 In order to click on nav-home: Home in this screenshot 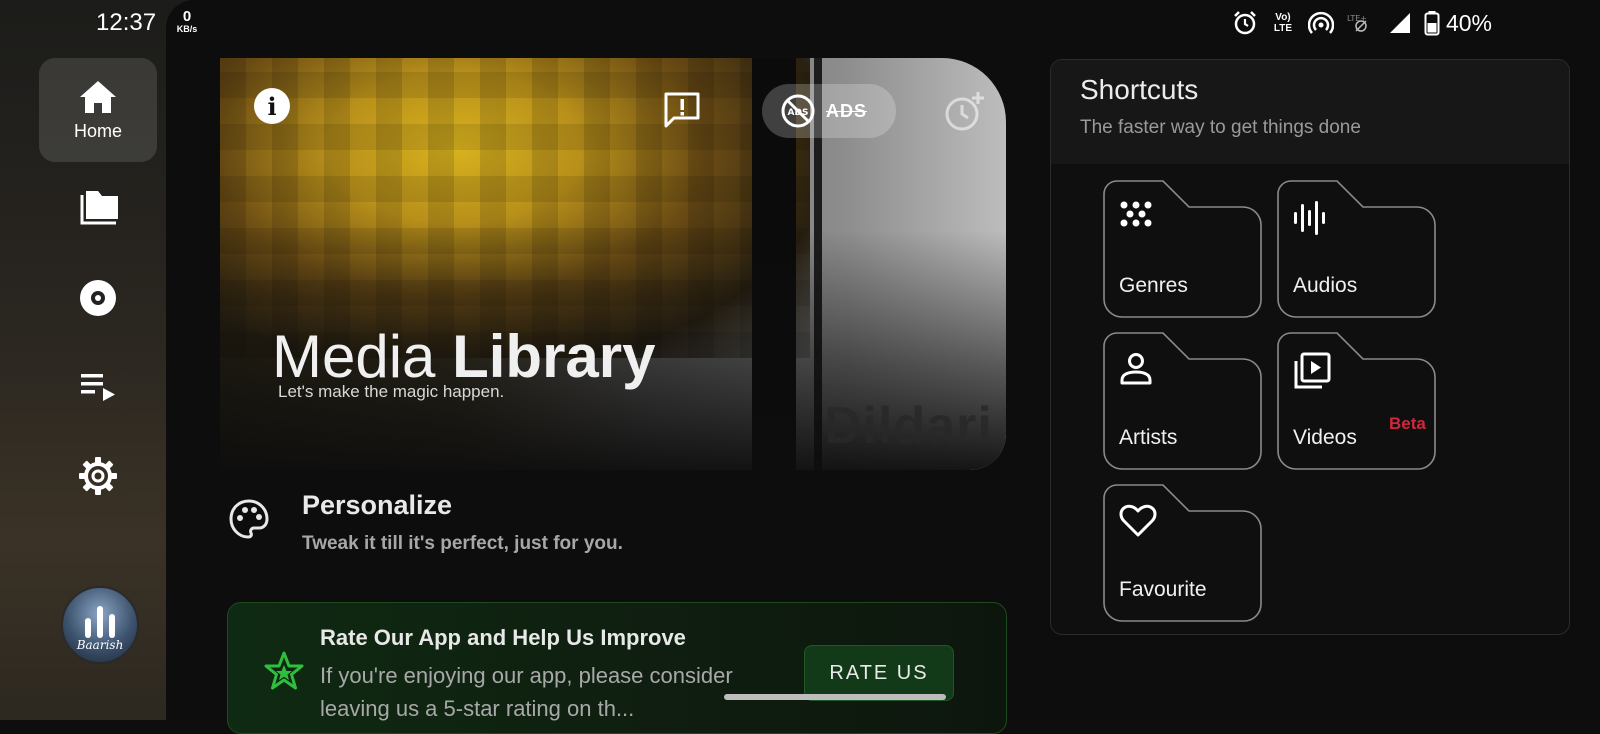, I will do `click(98, 110)`.